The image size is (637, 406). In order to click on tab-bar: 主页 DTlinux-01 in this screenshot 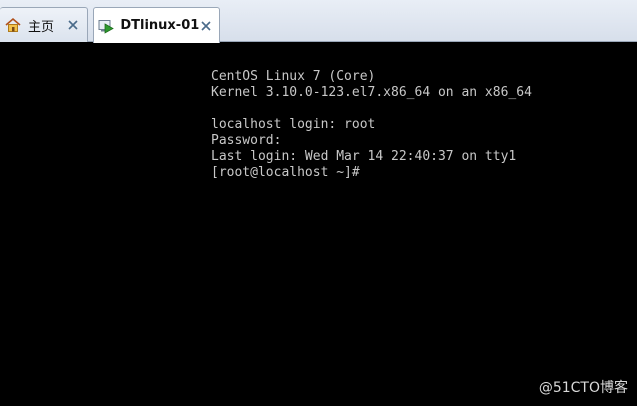, I will do `click(318, 21)`.